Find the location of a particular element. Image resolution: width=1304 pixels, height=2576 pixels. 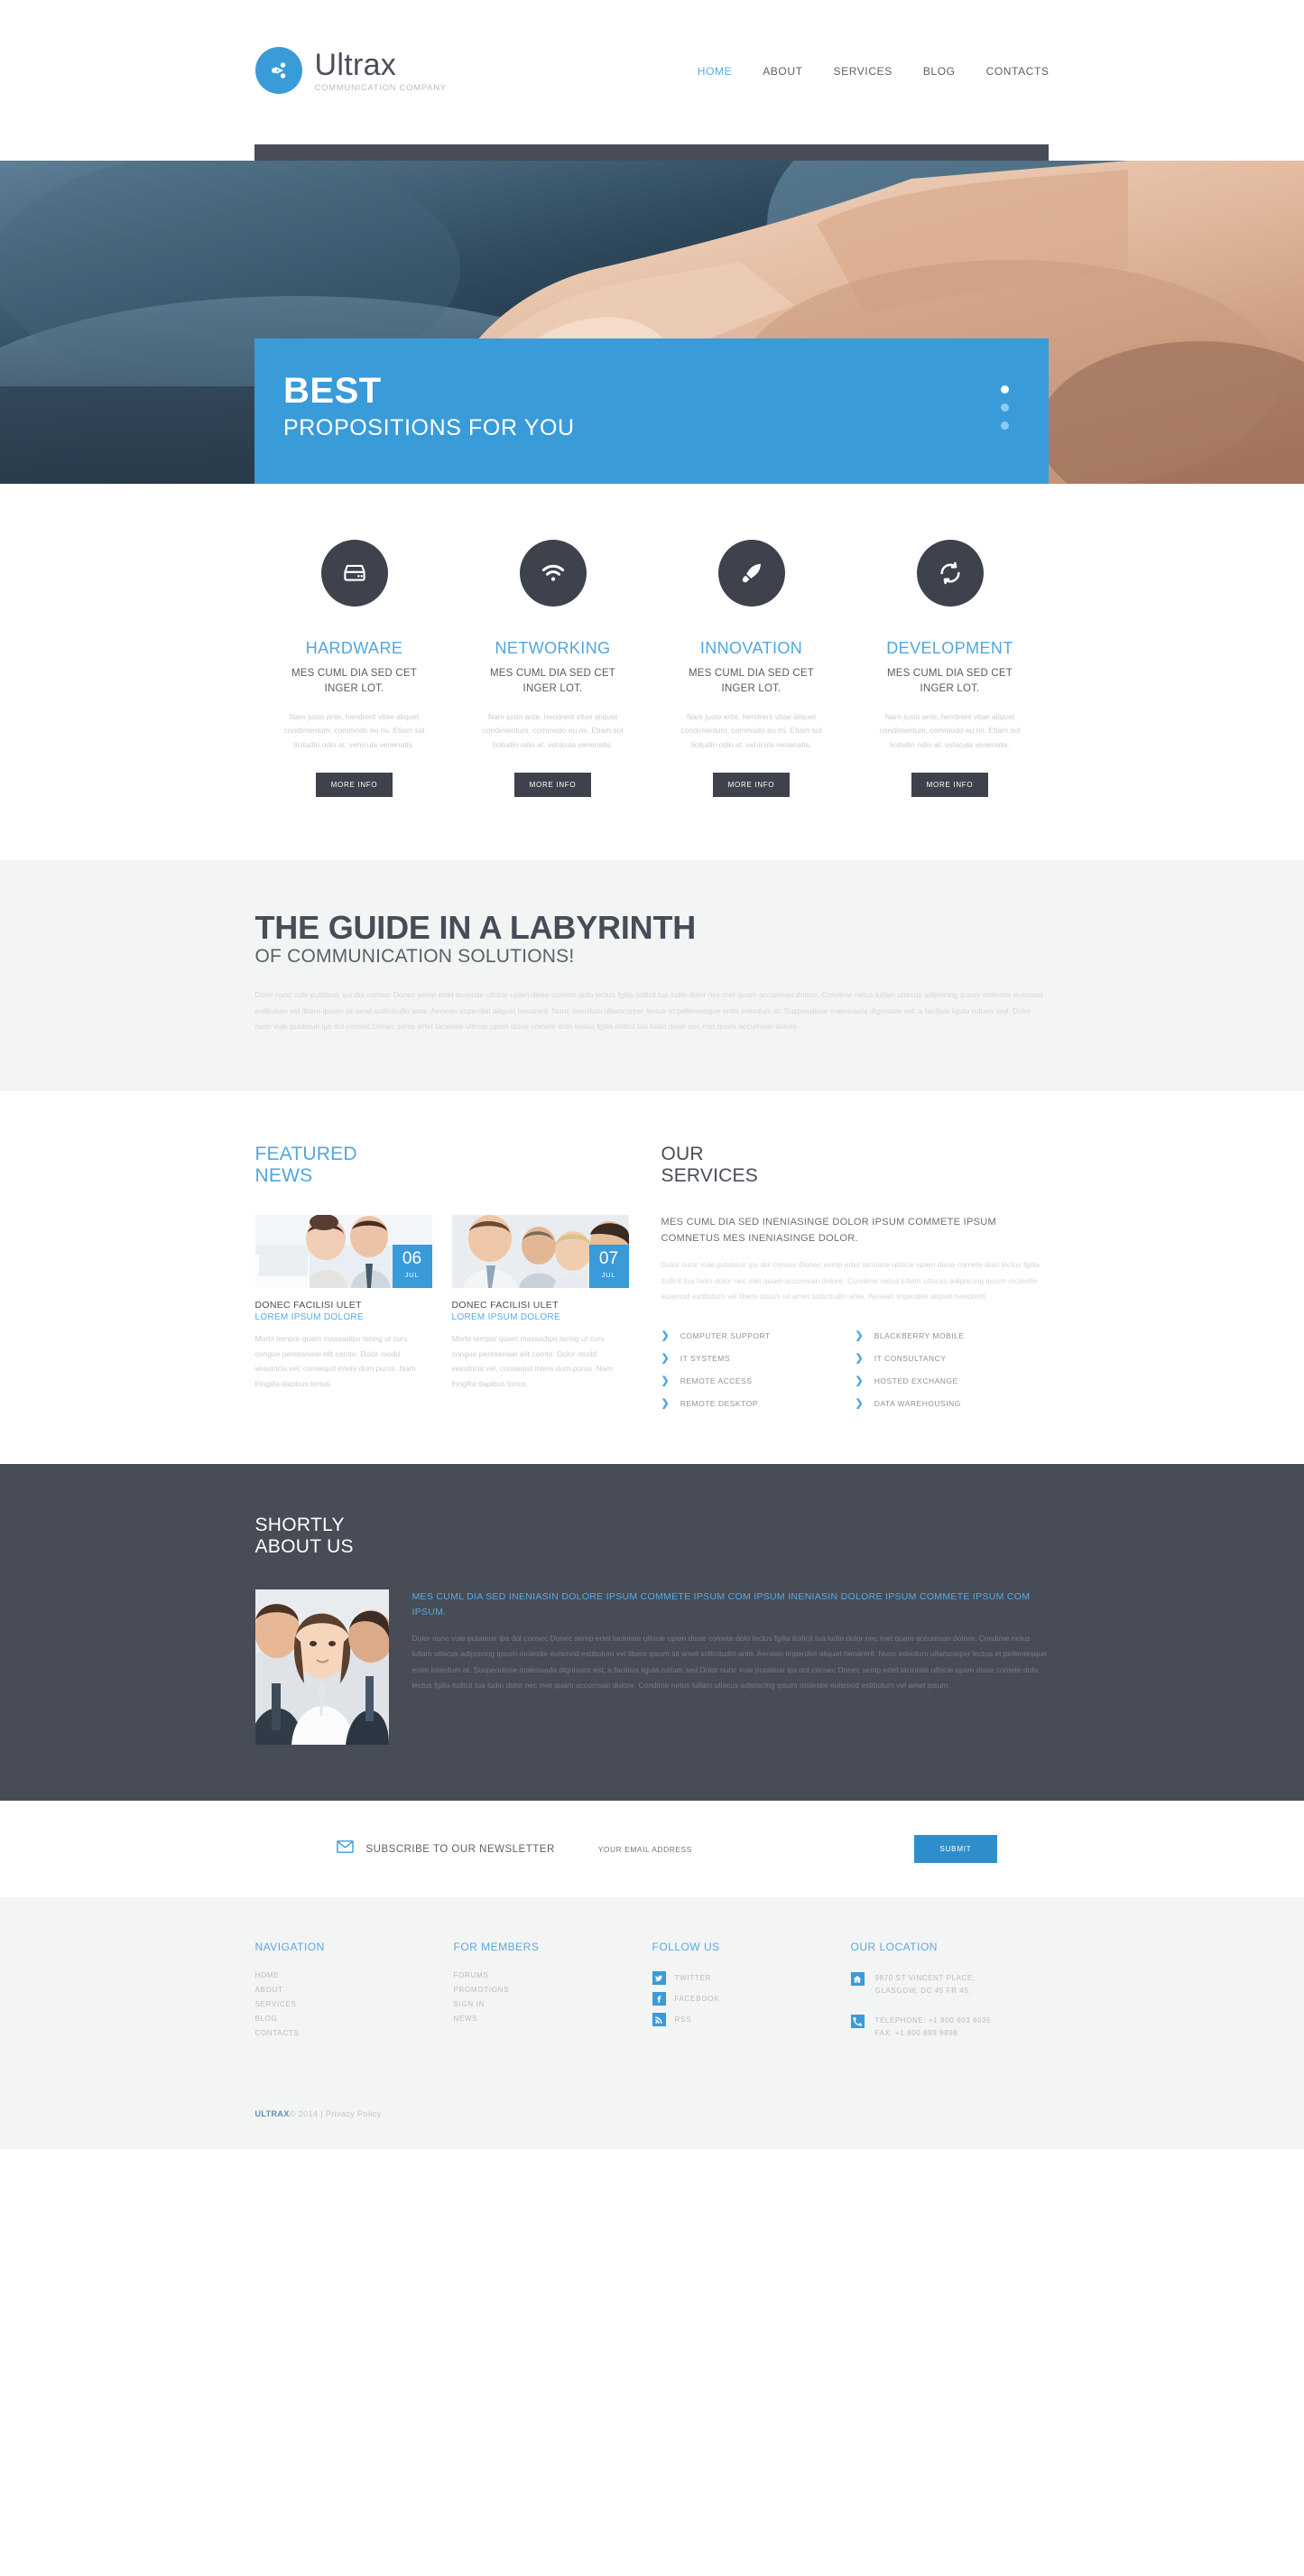

copyright-text: © 2014 | is located at coordinates (307, 2113).